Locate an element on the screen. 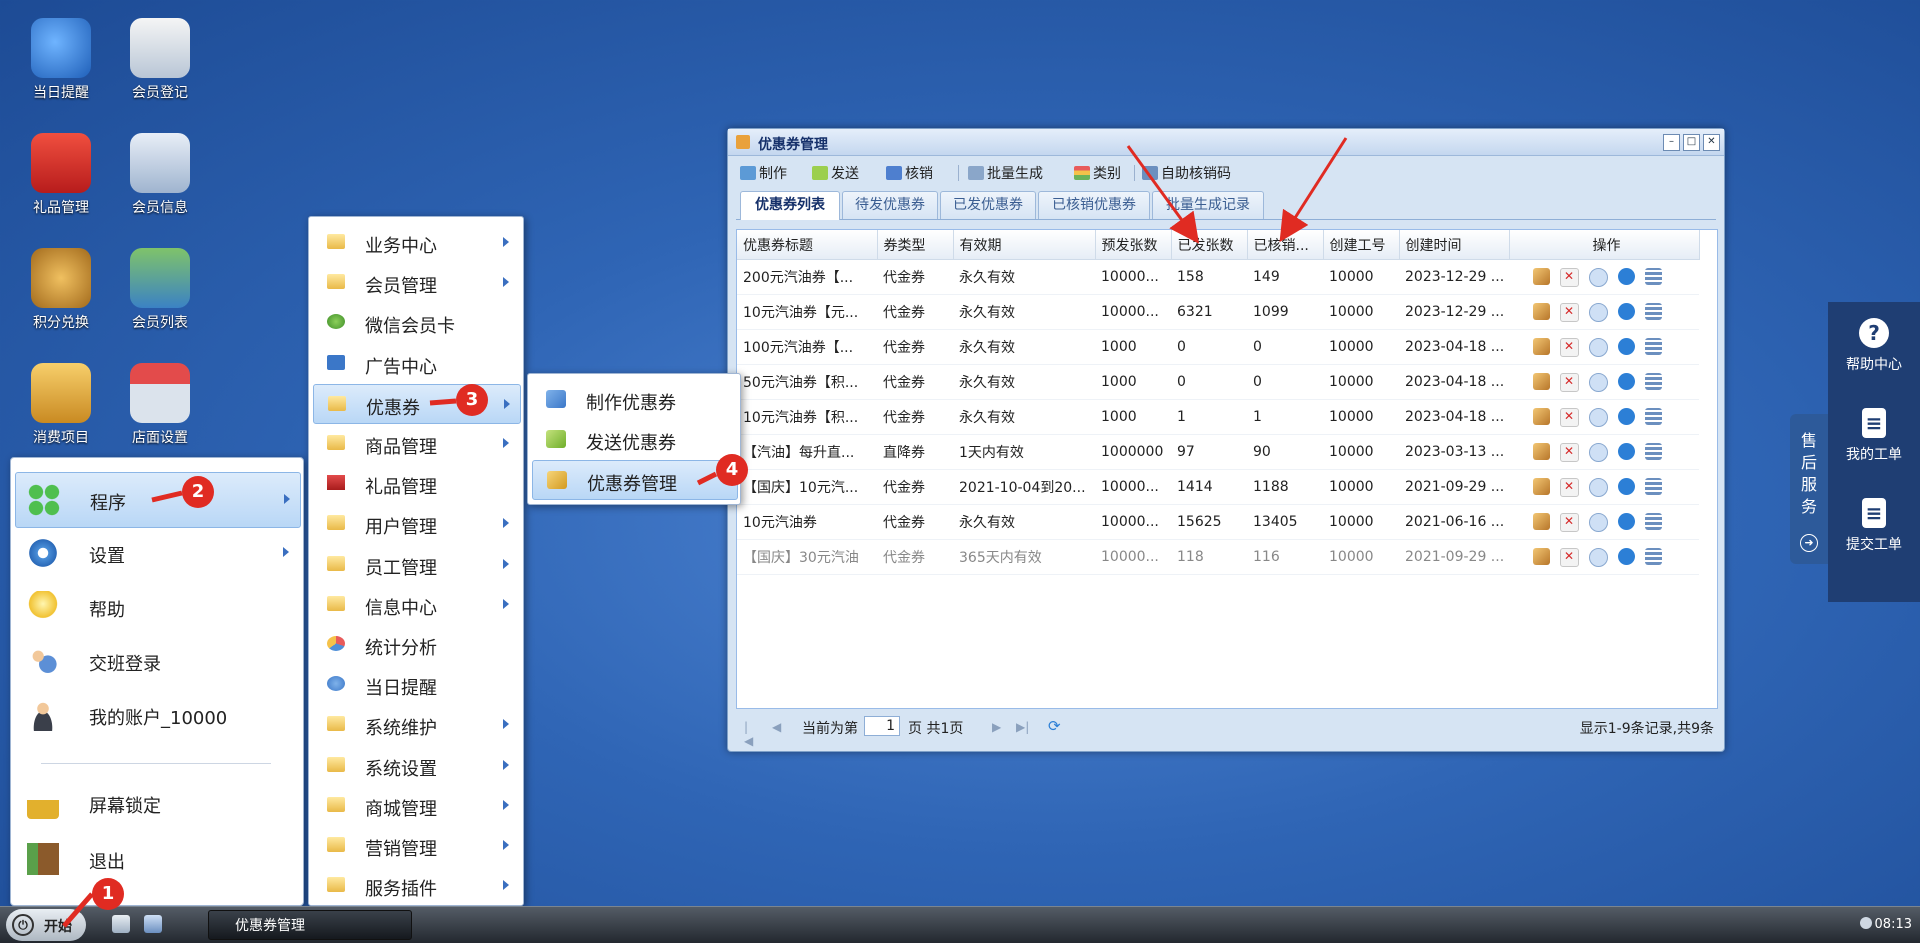 The image size is (1920, 943). minimize-button: – is located at coordinates (1671, 142).